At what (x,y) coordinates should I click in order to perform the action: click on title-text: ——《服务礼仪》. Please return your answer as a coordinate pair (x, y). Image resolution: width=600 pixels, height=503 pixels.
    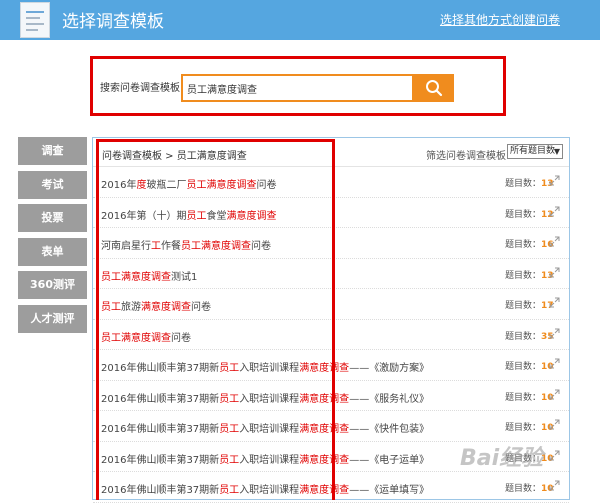
    Looking at the image, I should click on (389, 399).